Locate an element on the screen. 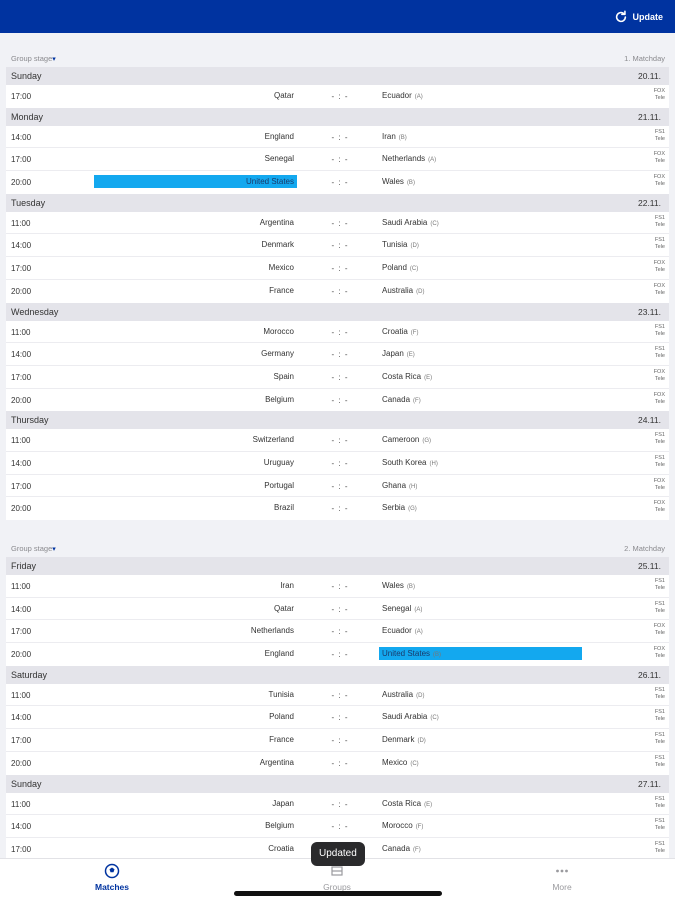  away-team: Morocco (F) is located at coordinates (480, 825).